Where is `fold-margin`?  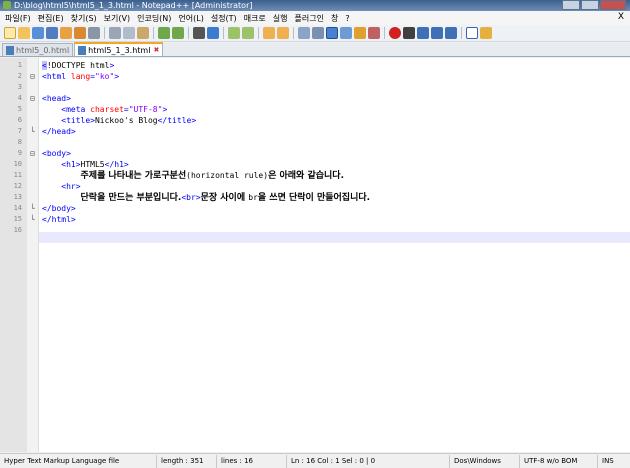
fold-margin is located at coordinates (33, 255).